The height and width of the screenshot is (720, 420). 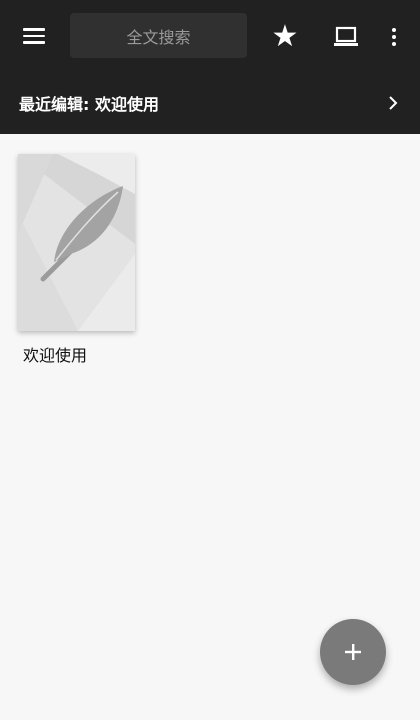 I want to click on favorites-button: ★, so click(x=285, y=37).